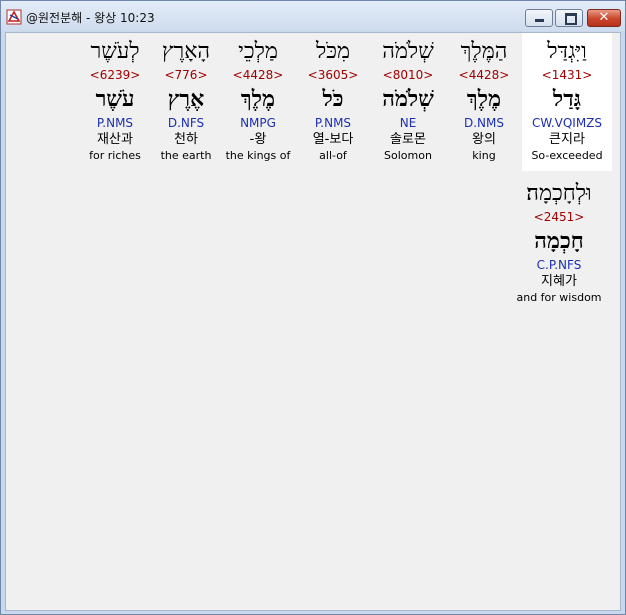 Image resolution: width=626 pixels, height=615 pixels. I want to click on word-column: לְעֹשֶׁר <6239> עֹשֶׁר P.NMS 재산과 for riches, so click(115, 102).